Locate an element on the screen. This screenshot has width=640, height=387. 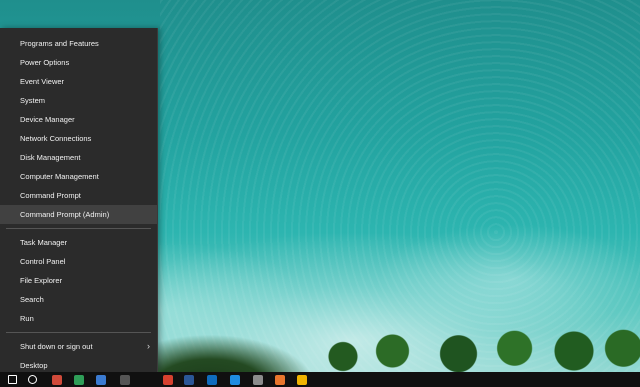
menu-item-power-options: Power Options is located at coordinates (78, 62).